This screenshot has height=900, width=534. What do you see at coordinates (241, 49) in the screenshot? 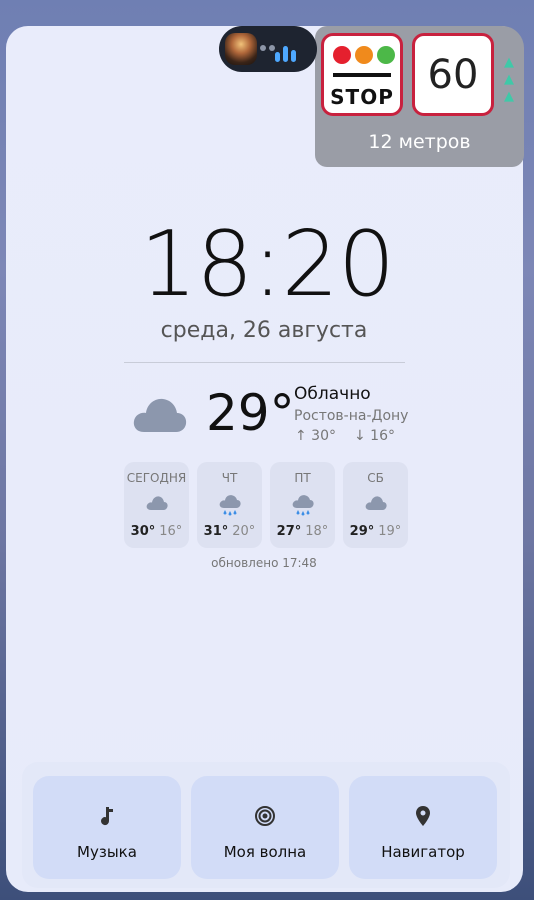
I see `album-art` at bounding box center [241, 49].